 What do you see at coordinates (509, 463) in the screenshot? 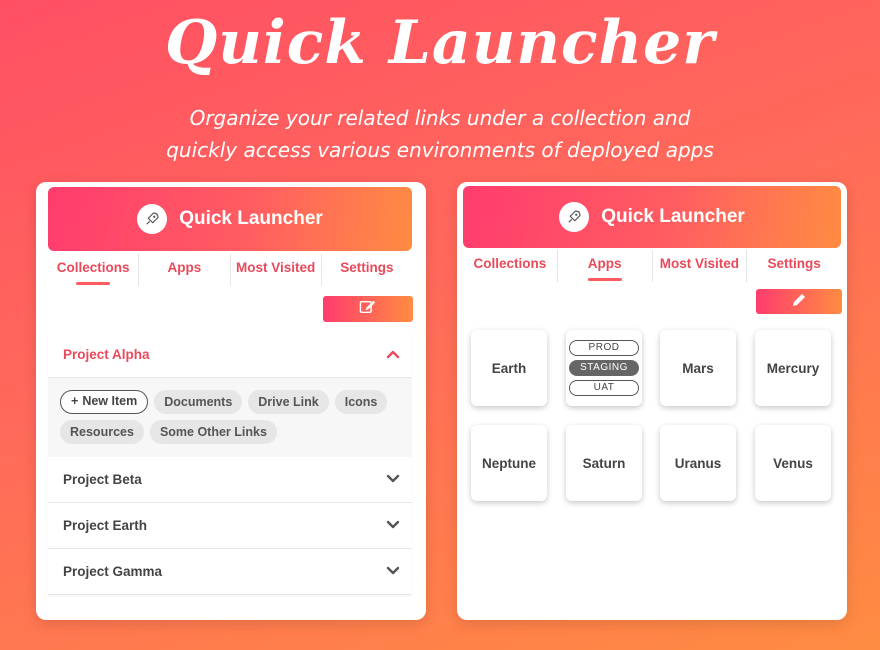
I see `app-tile-neptune: Neptune` at bounding box center [509, 463].